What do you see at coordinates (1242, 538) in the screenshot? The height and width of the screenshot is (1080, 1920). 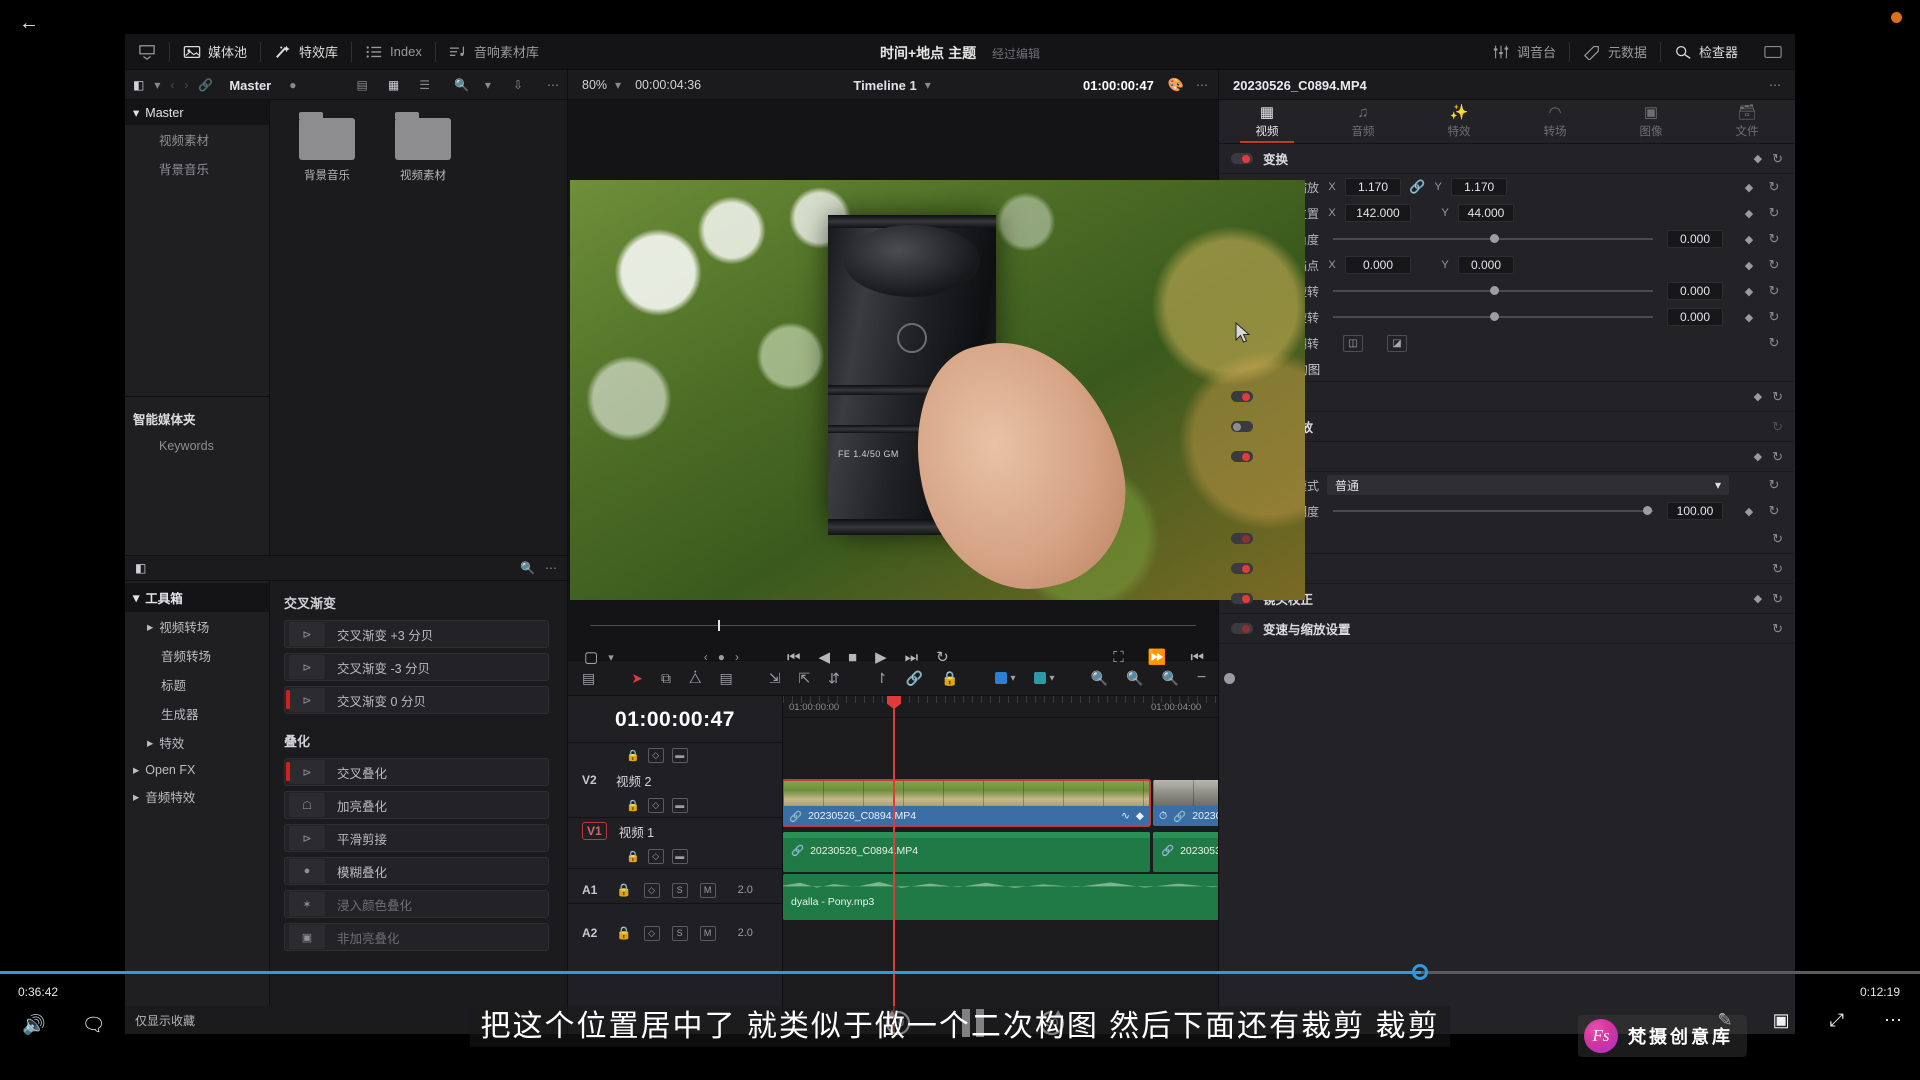 I see `speed-change-toggle` at bounding box center [1242, 538].